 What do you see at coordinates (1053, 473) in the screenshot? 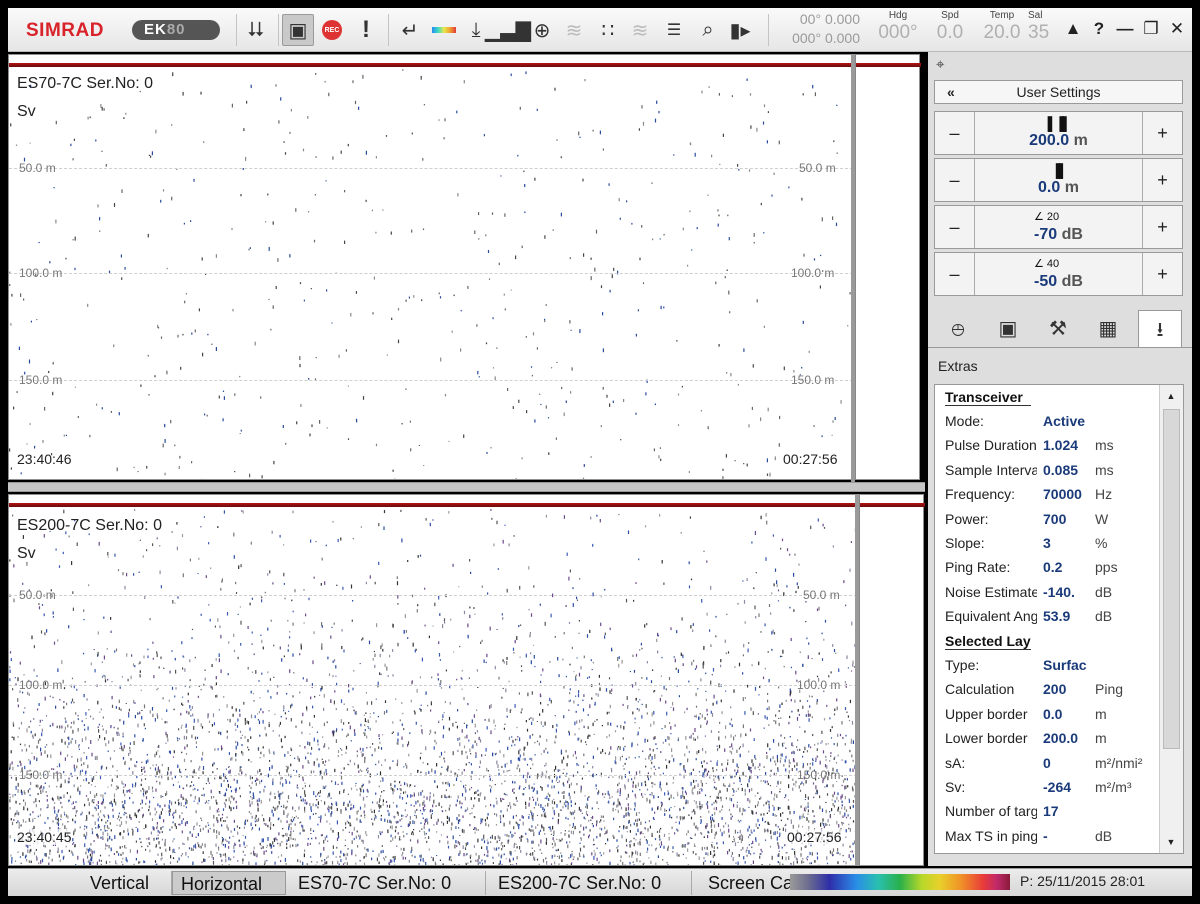
I see `extras-row: Sample Interval: 0.085 ms` at bounding box center [1053, 473].